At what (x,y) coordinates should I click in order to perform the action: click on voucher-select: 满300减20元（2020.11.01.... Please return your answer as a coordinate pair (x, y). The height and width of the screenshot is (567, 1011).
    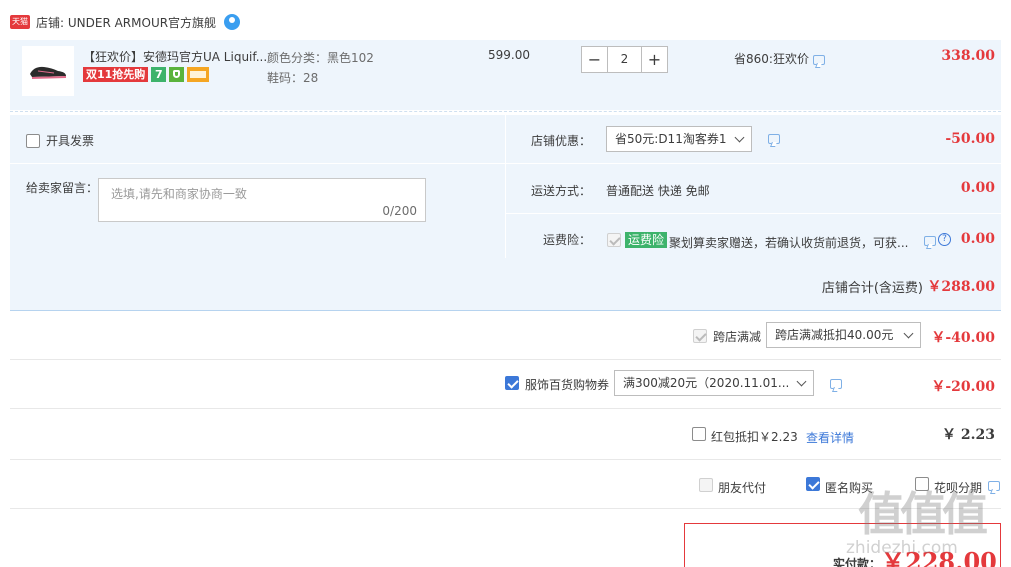
    Looking at the image, I should click on (714, 383).